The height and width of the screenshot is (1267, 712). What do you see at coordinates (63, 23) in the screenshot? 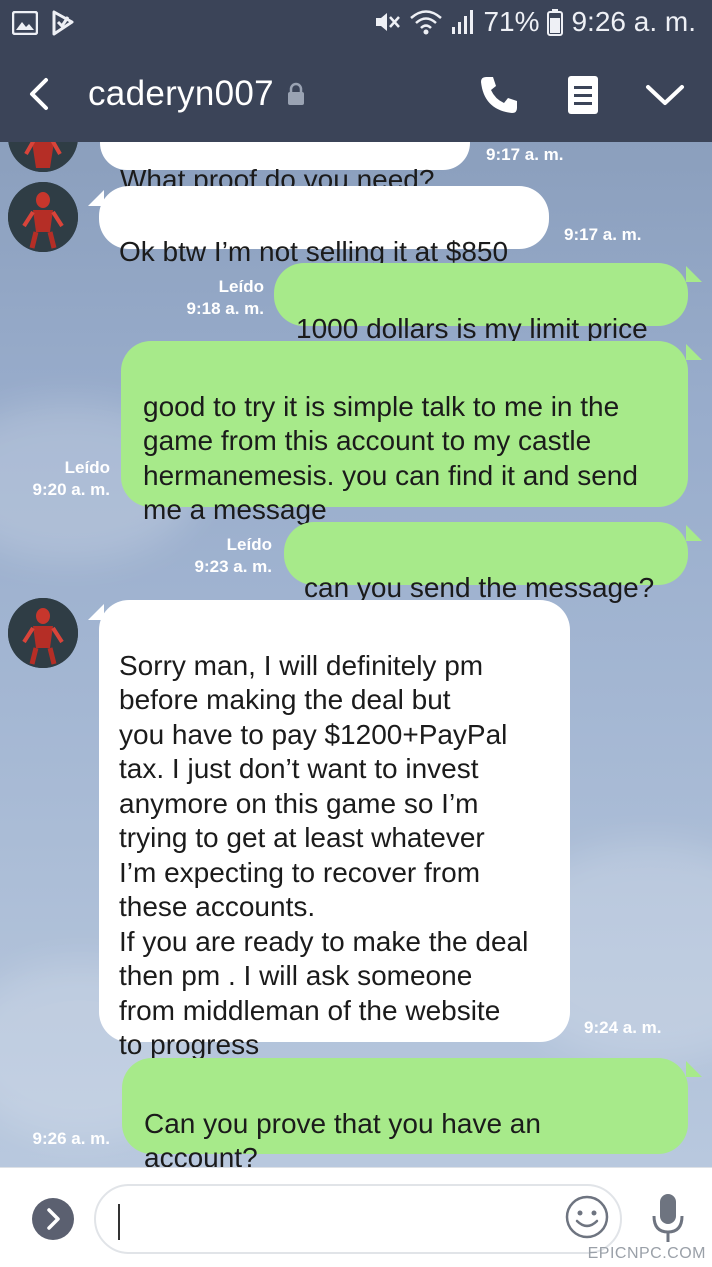
I see `check-flag-icon` at bounding box center [63, 23].